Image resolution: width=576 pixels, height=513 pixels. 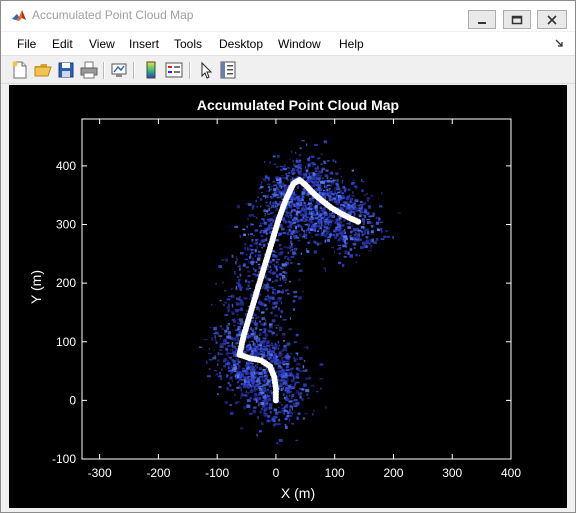 I want to click on dock-arrow-icon, so click(x=559, y=43).